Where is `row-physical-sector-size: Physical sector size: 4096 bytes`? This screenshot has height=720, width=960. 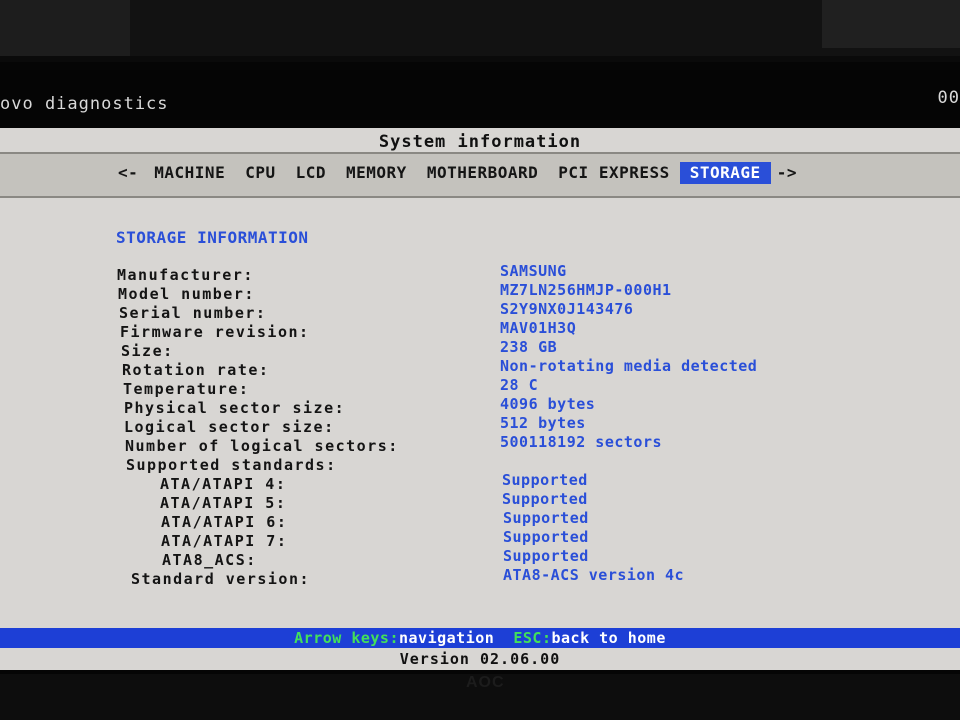 row-physical-sector-size: Physical sector size: 4096 bytes is located at coordinates (480, 406).